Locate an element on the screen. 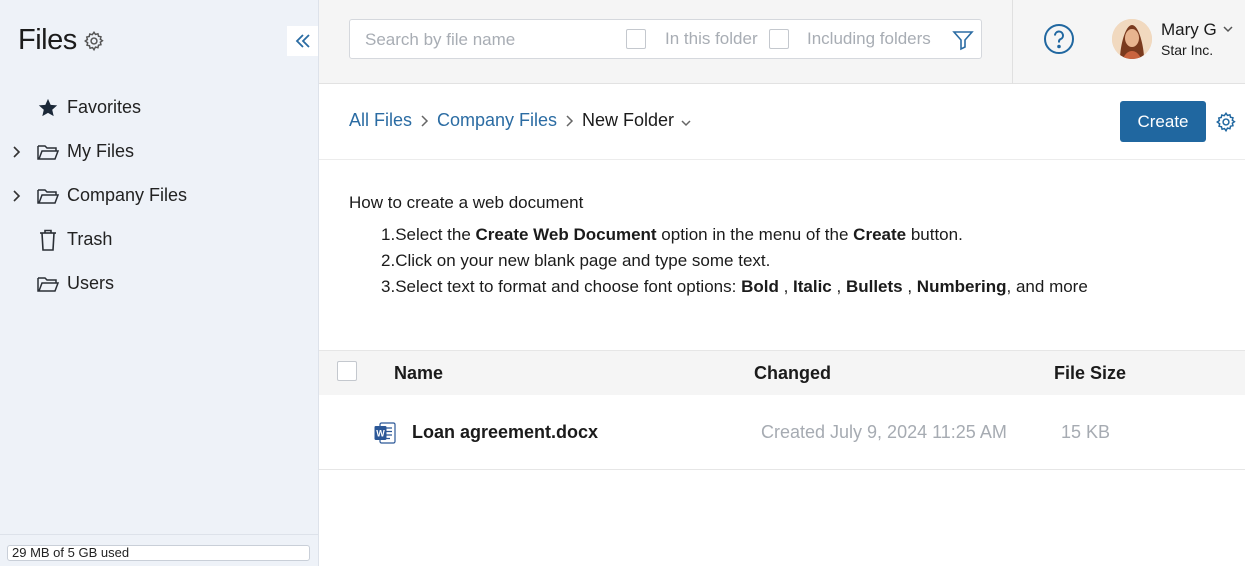 This screenshot has width=1245, height=566. trash-icon is located at coordinates (48, 240).